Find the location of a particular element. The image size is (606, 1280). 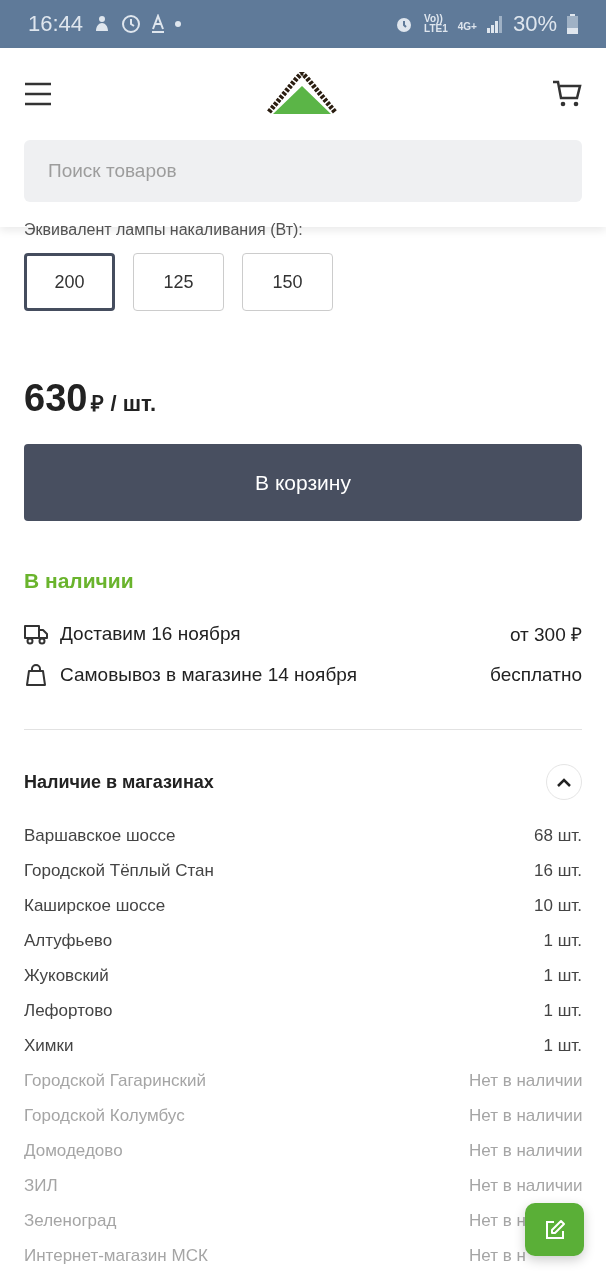

option-button: 150 is located at coordinates (287, 282).